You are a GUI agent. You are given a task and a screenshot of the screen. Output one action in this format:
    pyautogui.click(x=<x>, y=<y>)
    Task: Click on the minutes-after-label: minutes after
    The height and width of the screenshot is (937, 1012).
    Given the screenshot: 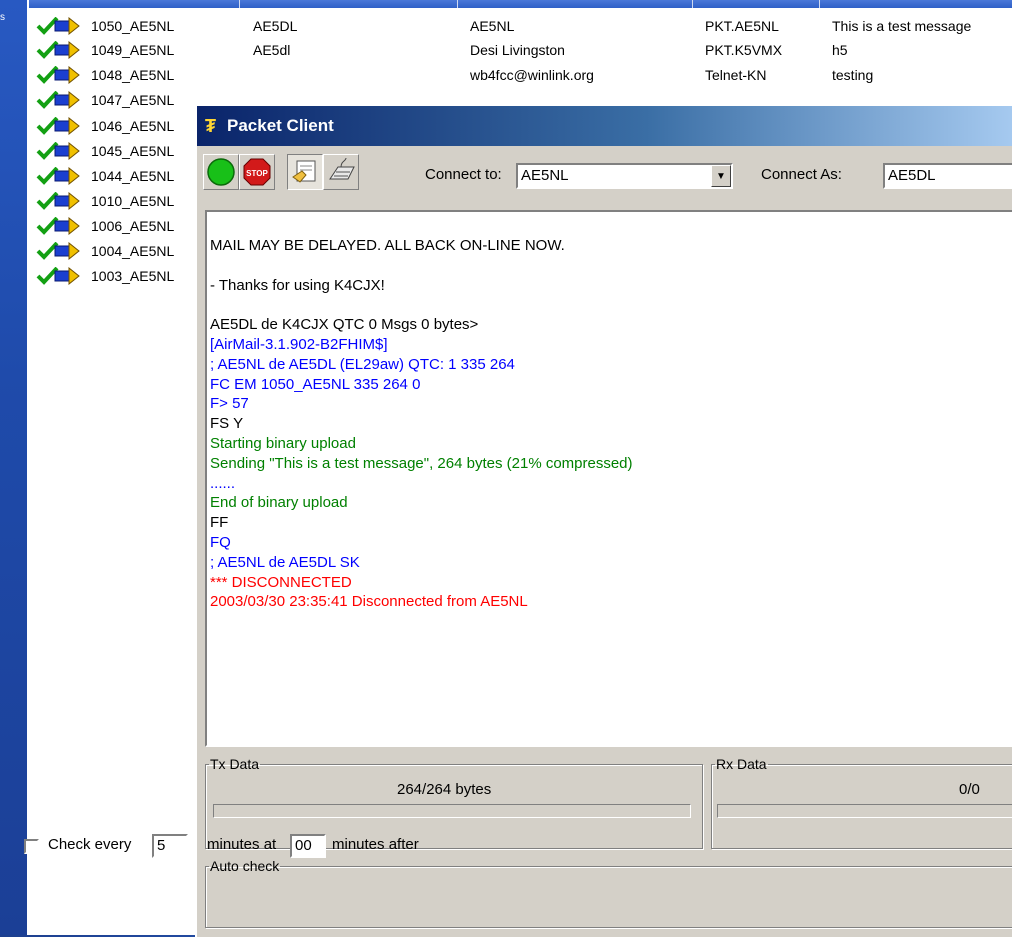 What is the action you would take?
    pyautogui.click(x=375, y=844)
    